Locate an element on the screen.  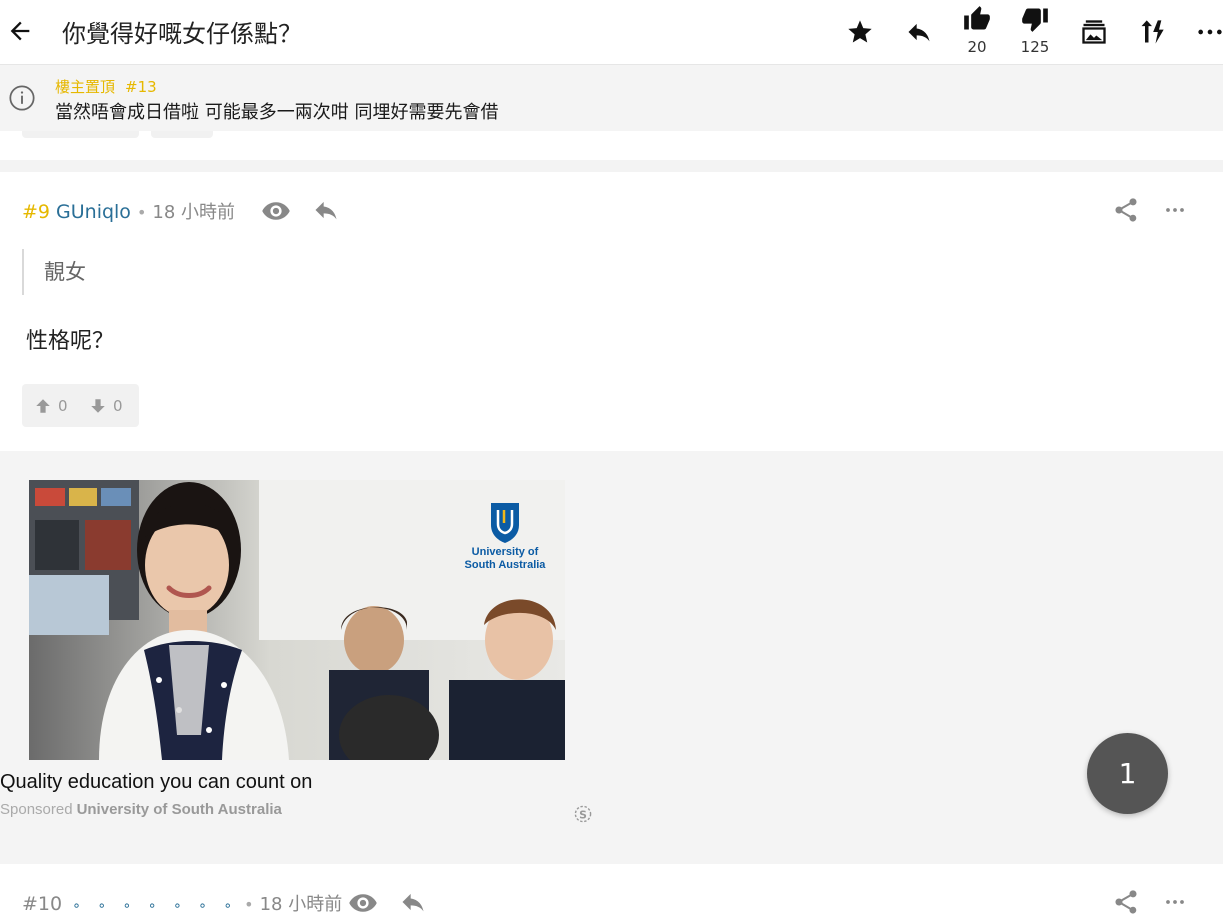
upvote-button: 0 is located at coordinates (51, 405).